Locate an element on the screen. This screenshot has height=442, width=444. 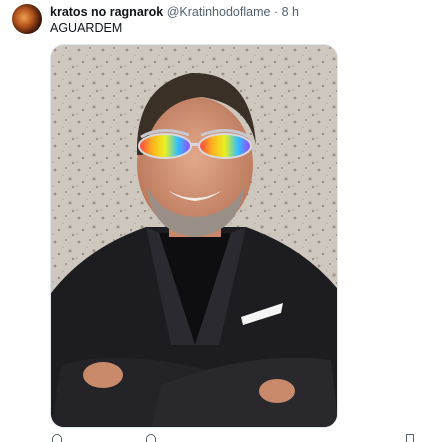
retweet-icon is located at coordinates (151, 438).